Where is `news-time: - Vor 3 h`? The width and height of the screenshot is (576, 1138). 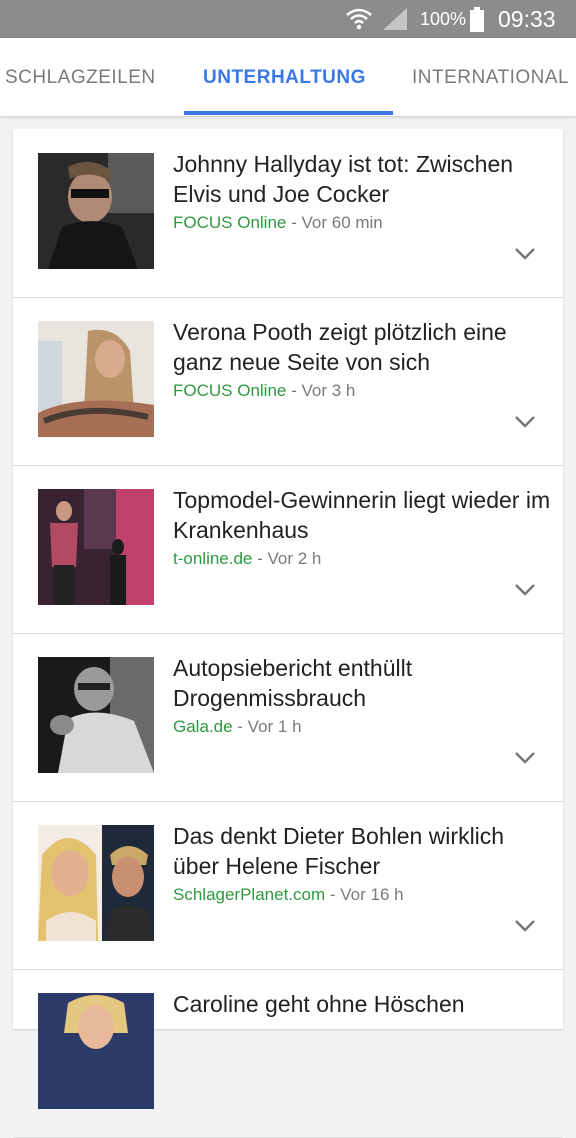
news-time: - Vor 3 h is located at coordinates (323, 390).